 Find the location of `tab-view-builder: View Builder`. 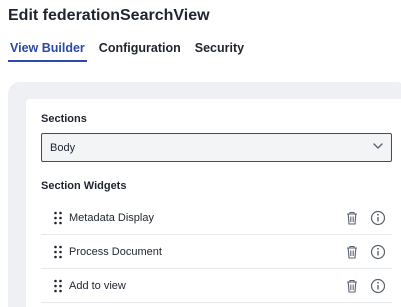

tab-view-builder: View Builder is located at coordinates (47, 51).